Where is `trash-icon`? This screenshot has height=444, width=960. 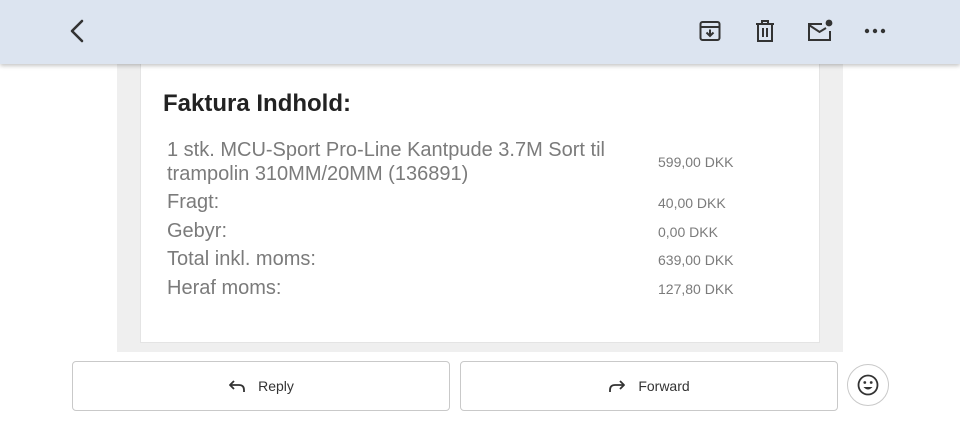 trash-icon is located at coordinates (765, 31).